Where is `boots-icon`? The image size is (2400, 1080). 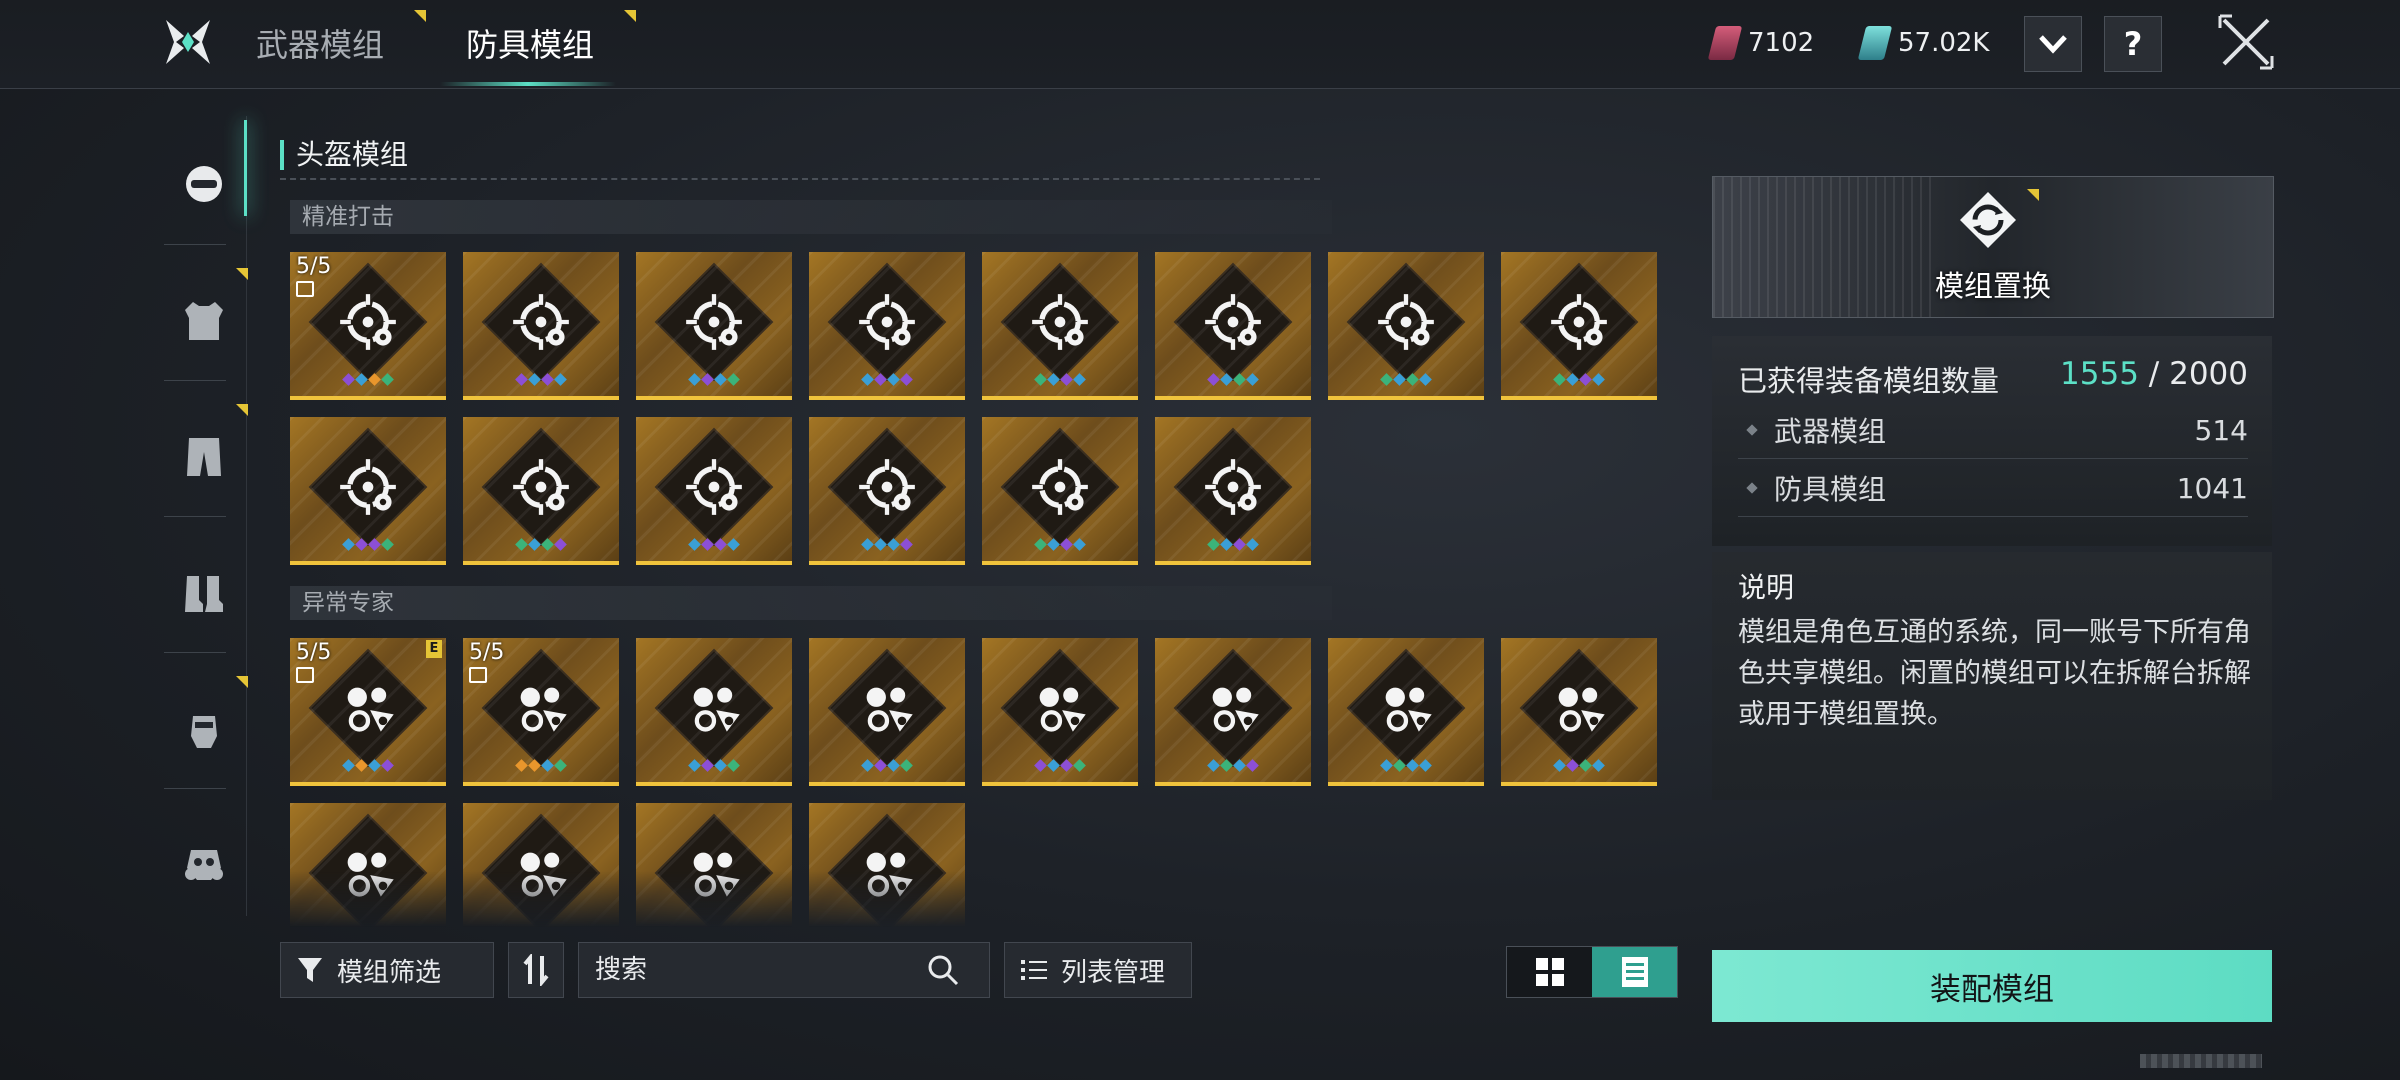 boots-icon is located at coordinates (204, 594).